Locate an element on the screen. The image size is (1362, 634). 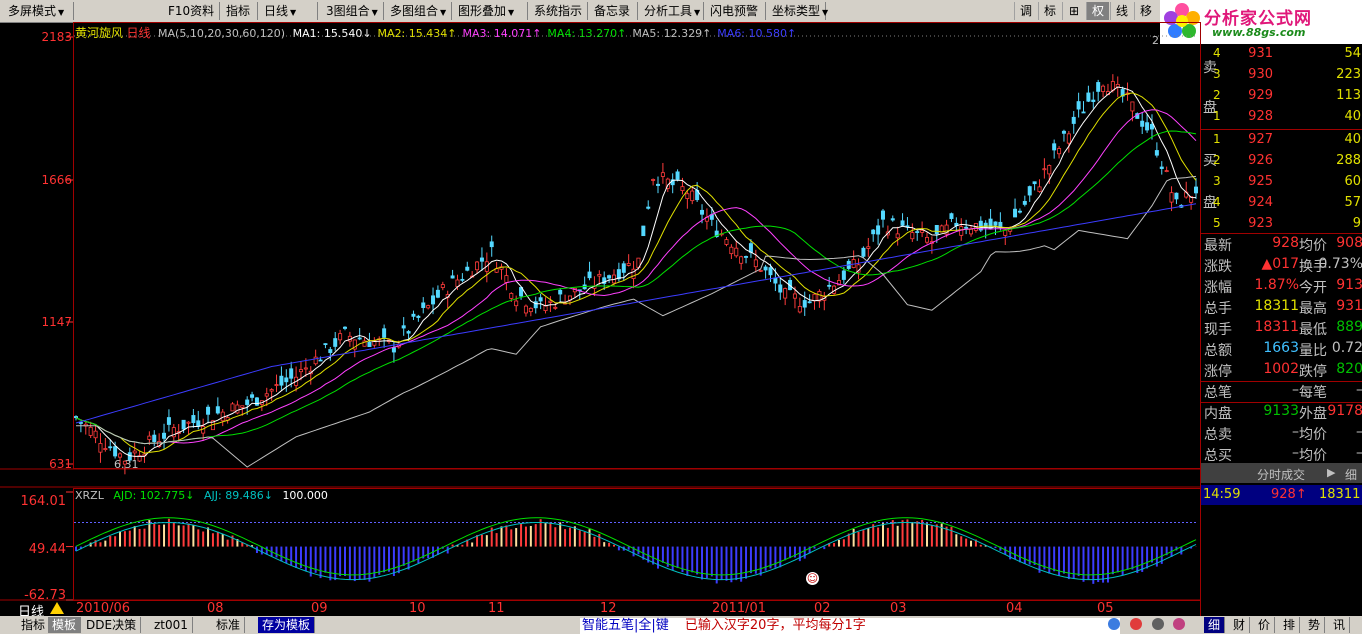
level-number: 1 is located at coordinates (1217, 139).